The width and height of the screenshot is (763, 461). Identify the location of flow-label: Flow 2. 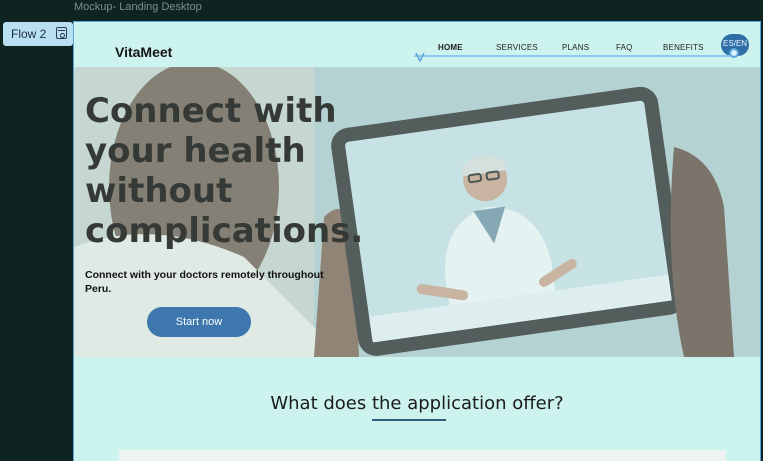
(29, 34).